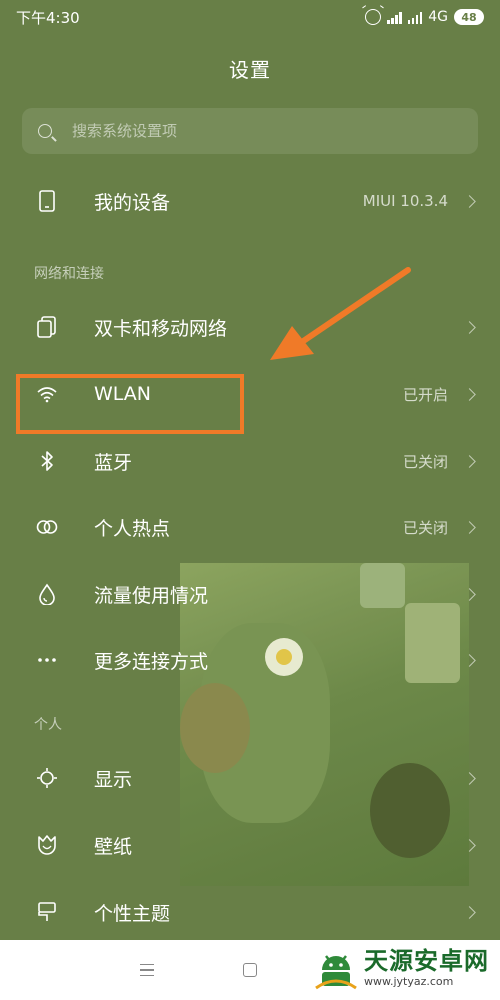  Describe the element at coordinates (132, 528) in the screenshot. I see `row-label: 个人热点` at that location.